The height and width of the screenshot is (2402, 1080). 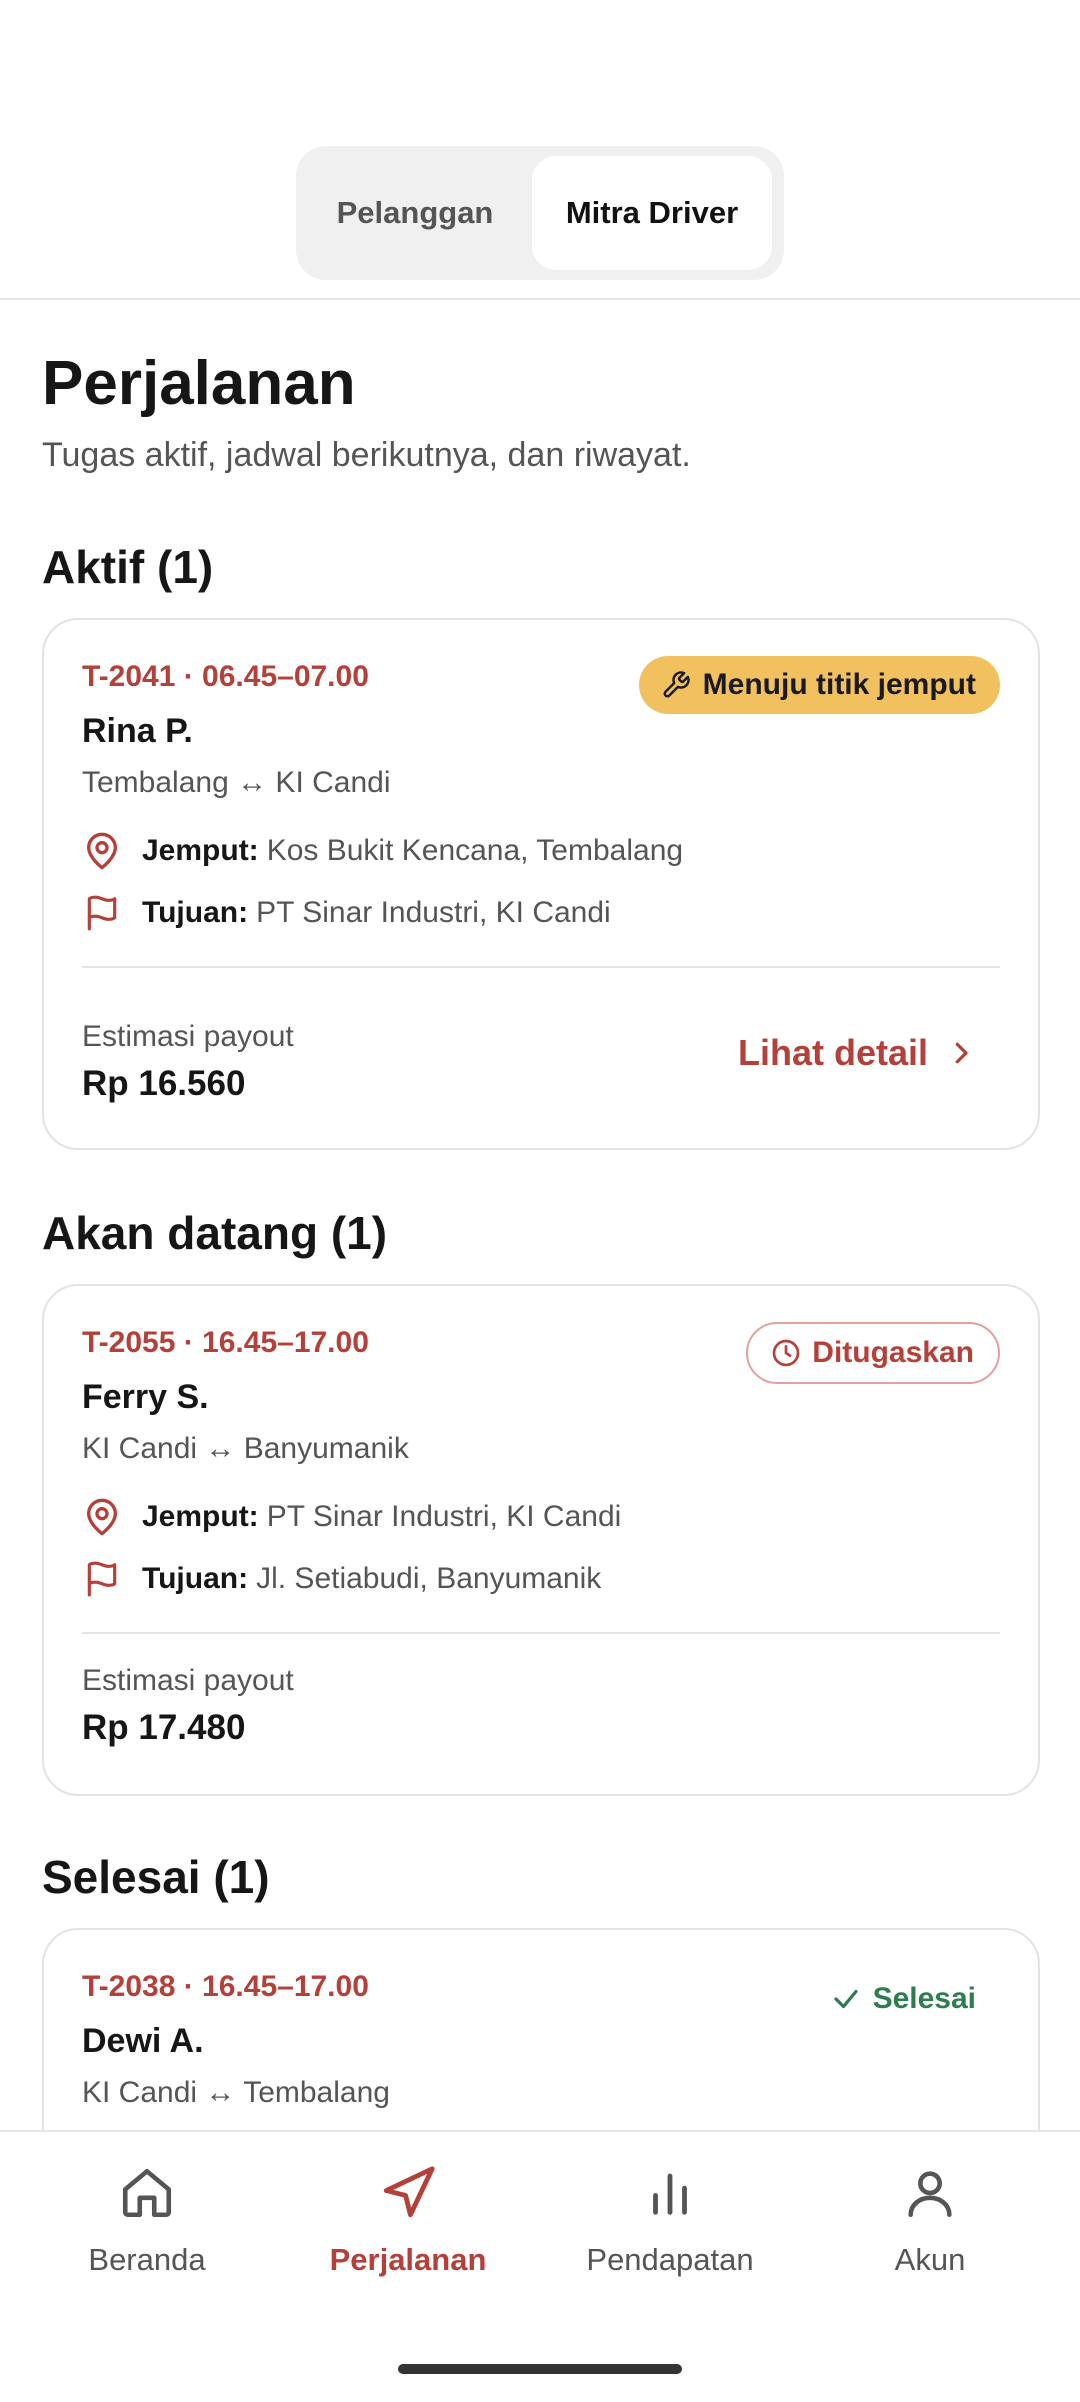 I want to click on trip-route: KI Candi ↔ Banyumanik, so click(x=245, y=1448).